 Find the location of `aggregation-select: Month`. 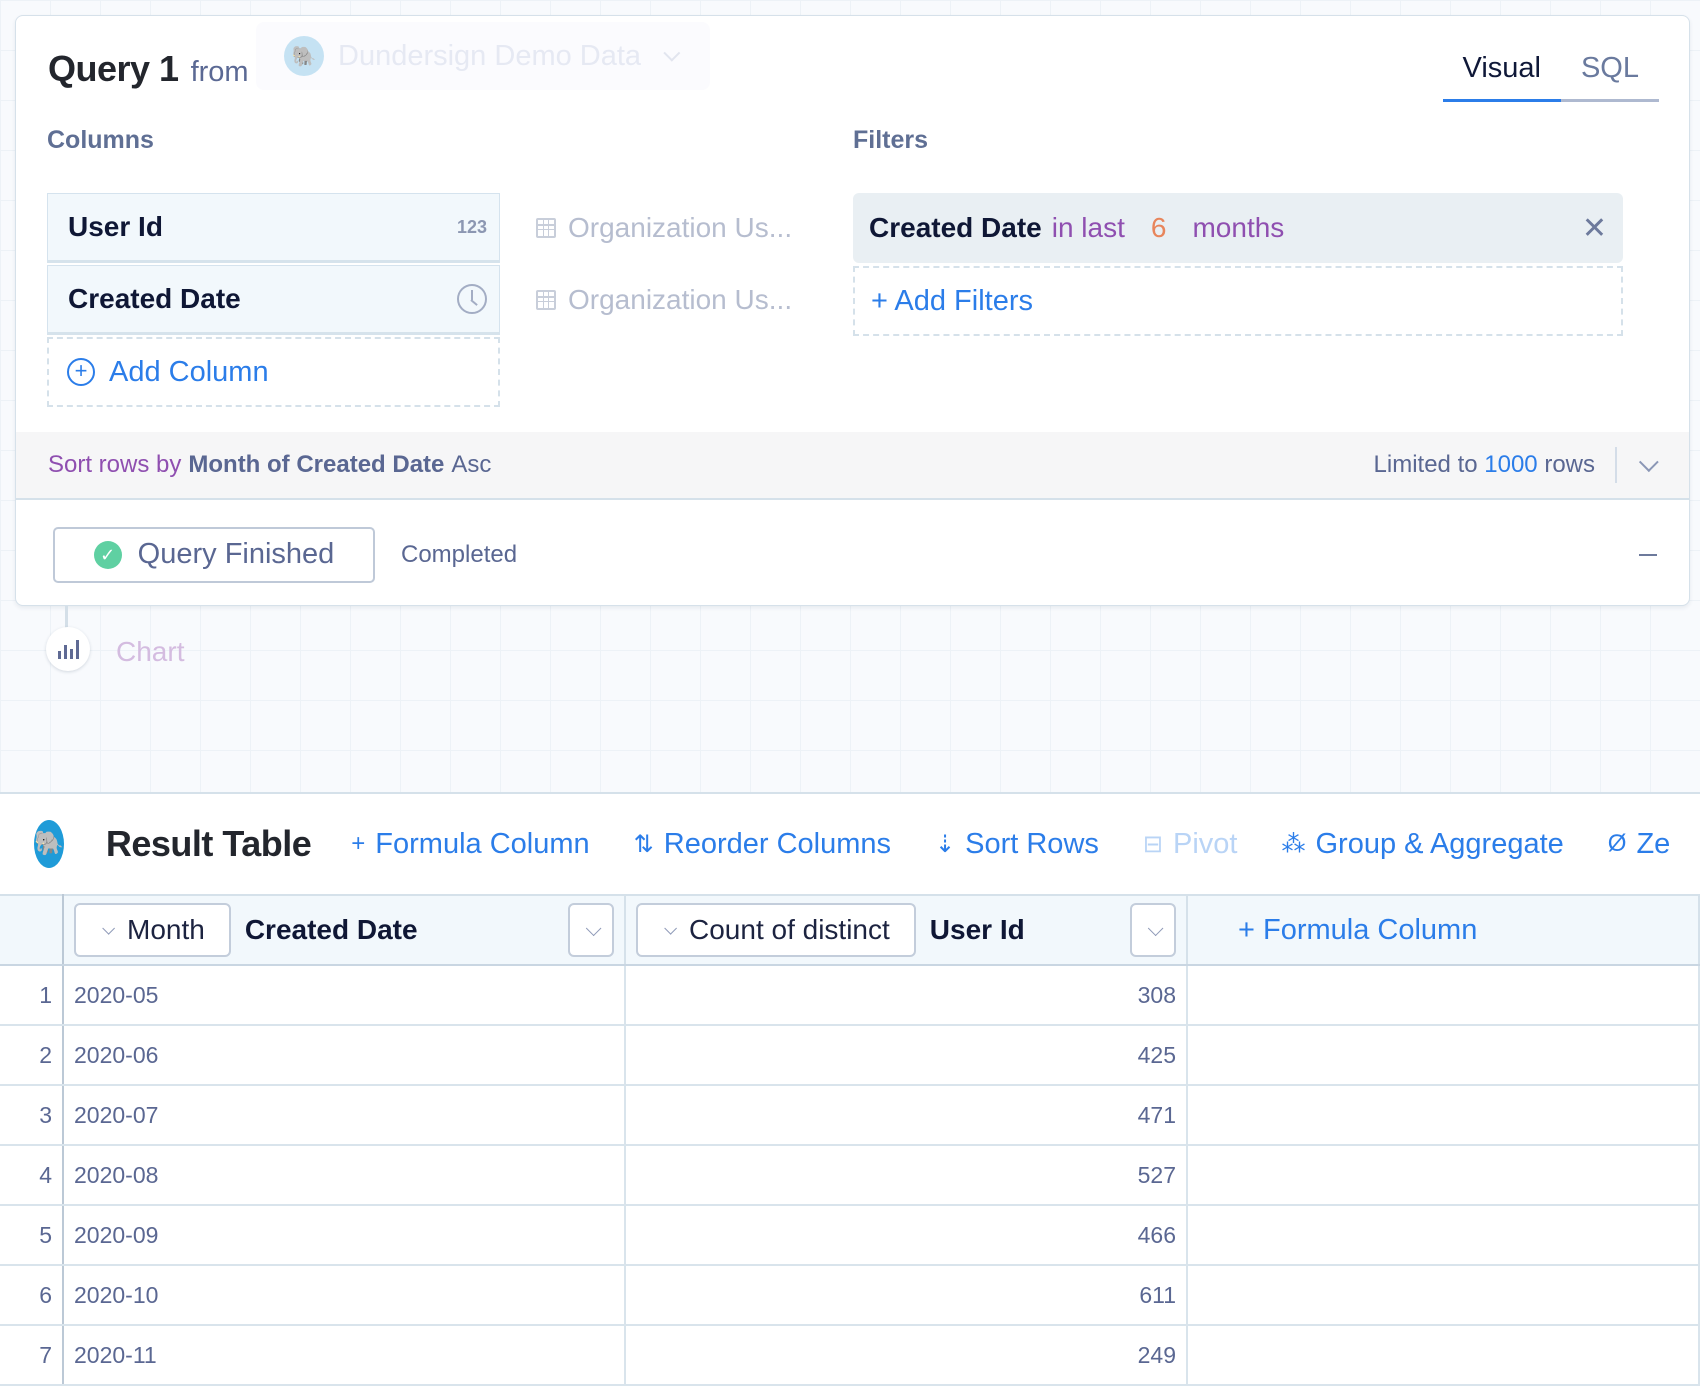

aggregation-select: Month is located at coordinates (152, 930).